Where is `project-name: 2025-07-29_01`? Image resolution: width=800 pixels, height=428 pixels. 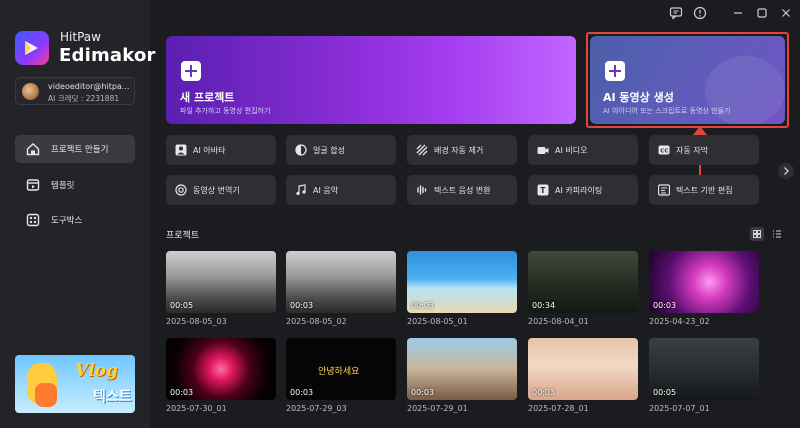
project-name: 2025-07-29_01 is located at coordinates (437, 408).